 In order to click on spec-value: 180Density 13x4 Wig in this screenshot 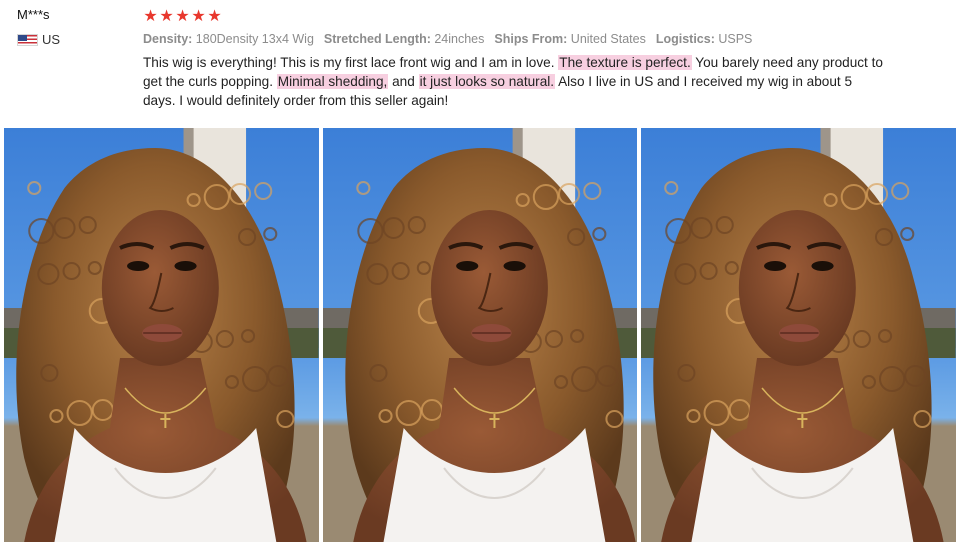, I will do `click(253, 39)`.